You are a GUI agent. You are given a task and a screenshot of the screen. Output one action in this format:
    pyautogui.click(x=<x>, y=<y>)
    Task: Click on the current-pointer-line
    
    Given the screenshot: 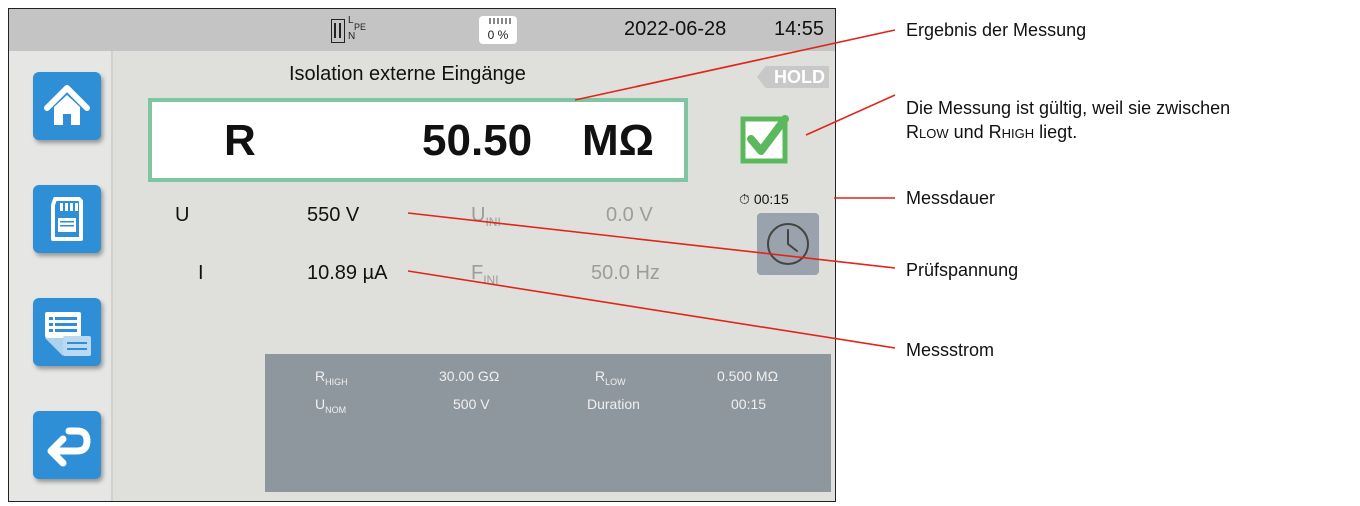 What is the action you would take?
    pyautogui.click(x=651, y=309)
    